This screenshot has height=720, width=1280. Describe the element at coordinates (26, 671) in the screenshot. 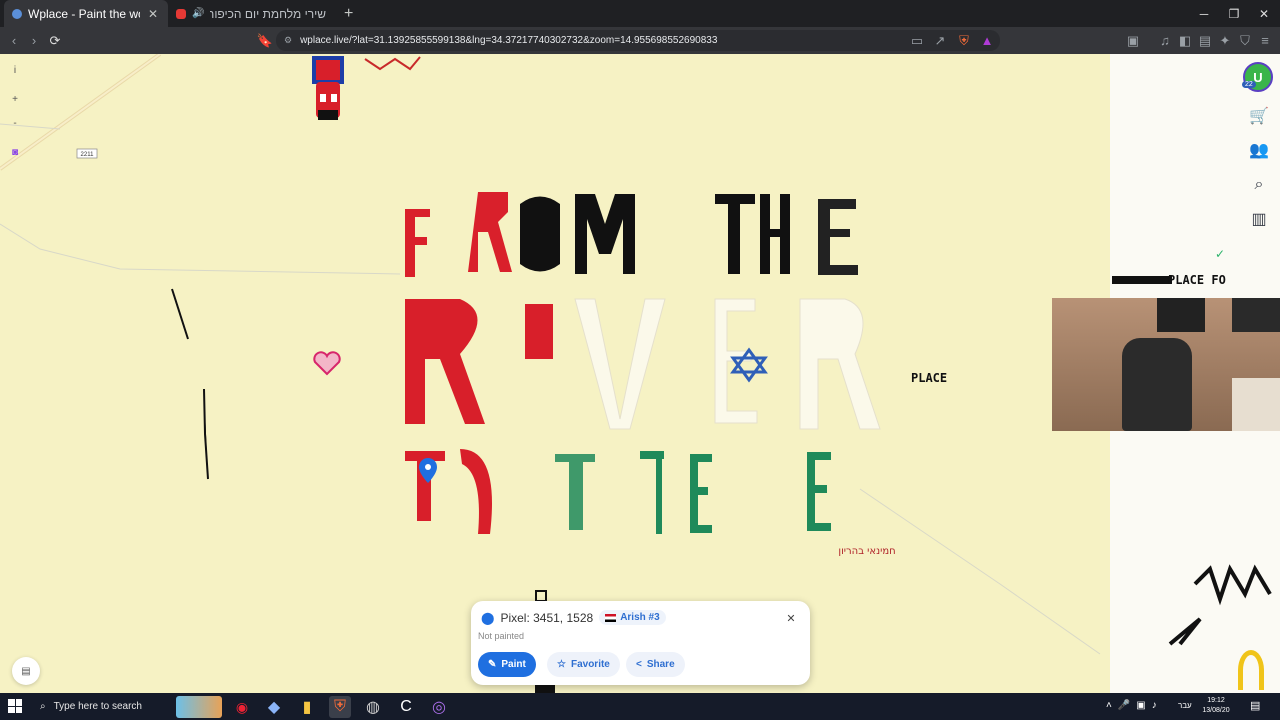

I see `layers-button: ▤` at that location.